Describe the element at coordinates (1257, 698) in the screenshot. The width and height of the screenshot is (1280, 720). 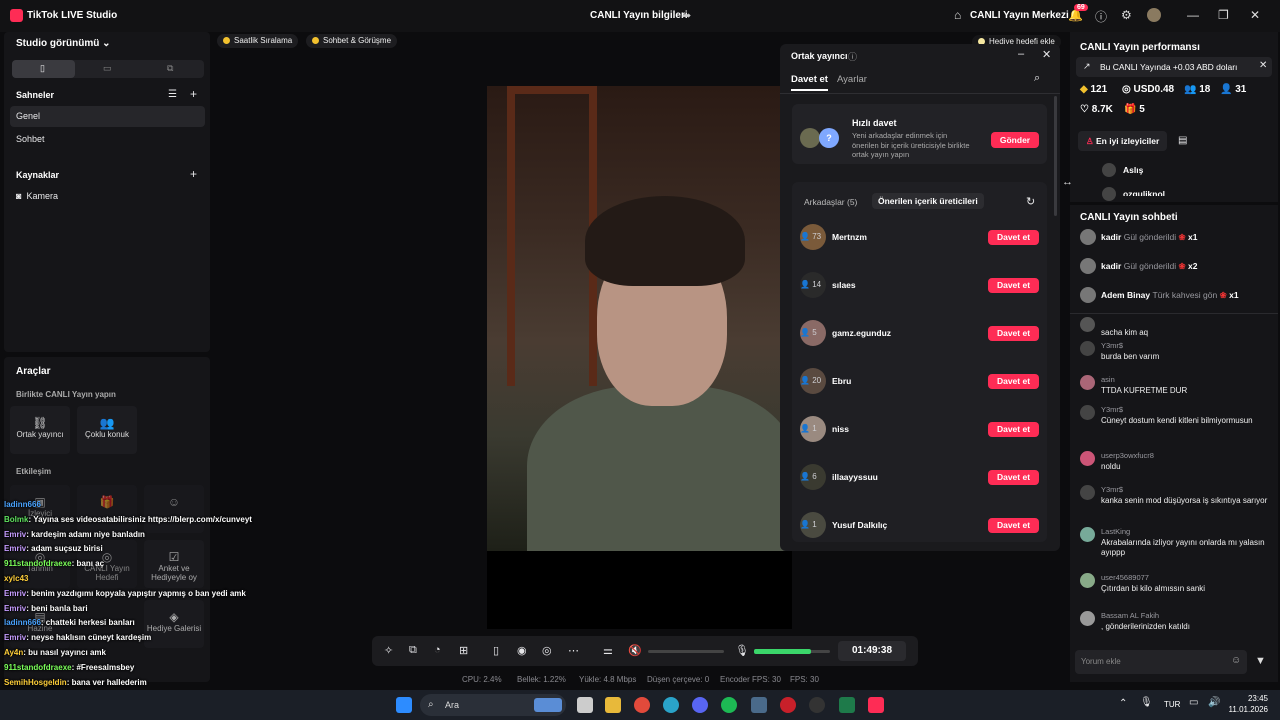
I see `clock-time: 23:45` at that location.